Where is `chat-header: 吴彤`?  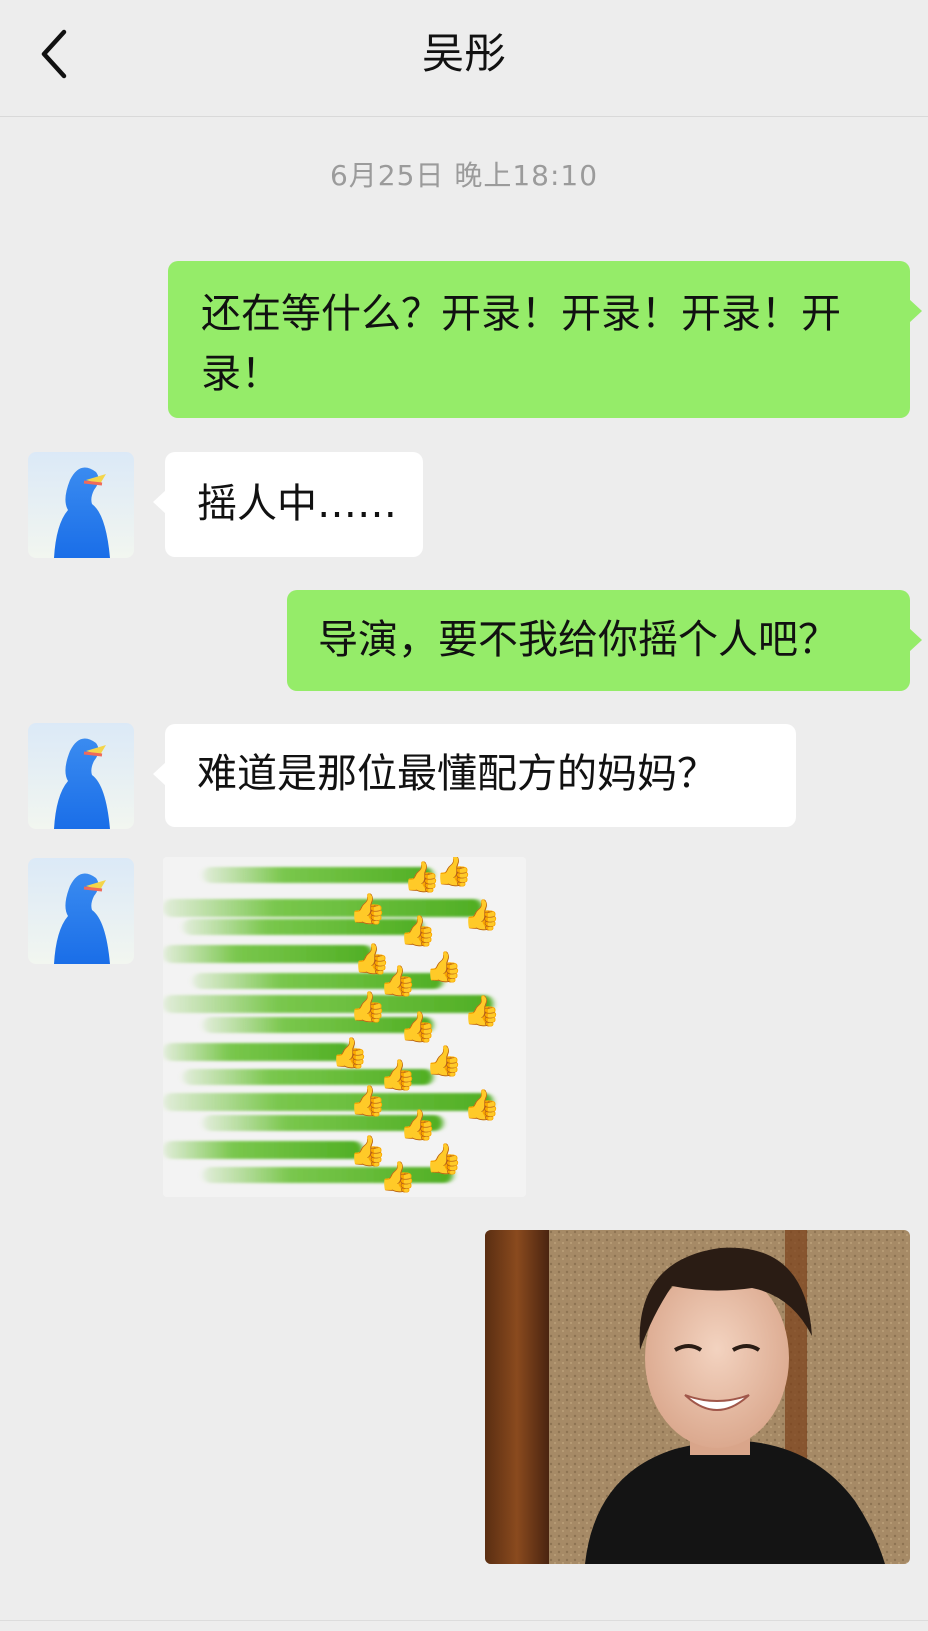 chat-header: 吴彤 is located at coordinates (464, 58).